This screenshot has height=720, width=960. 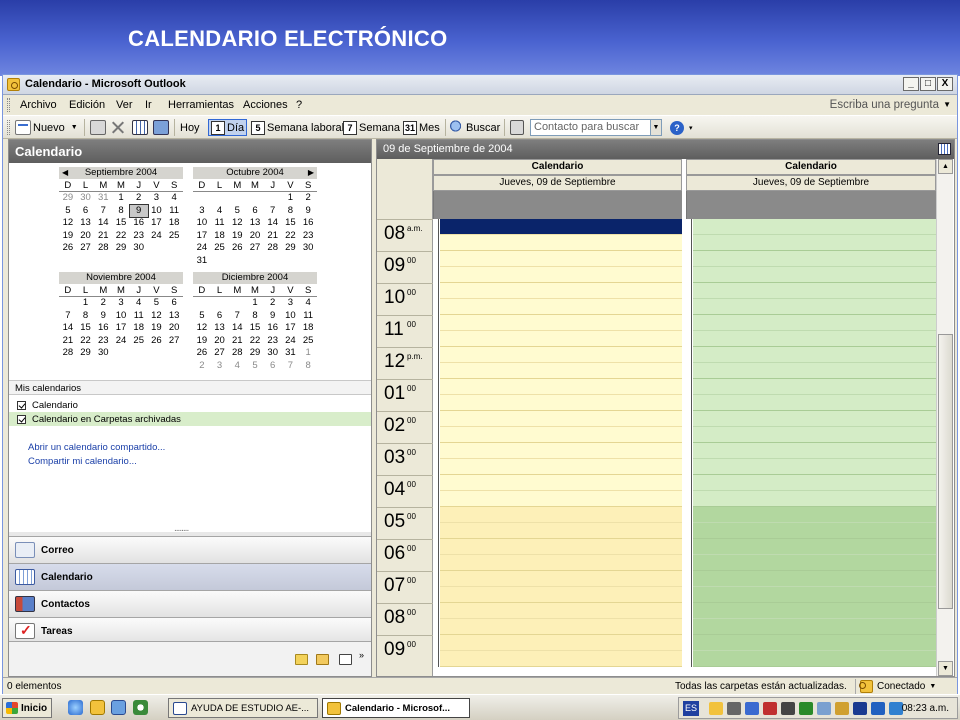 I want to click on menu-acciones: Acciones, so click(x=265, y=105).